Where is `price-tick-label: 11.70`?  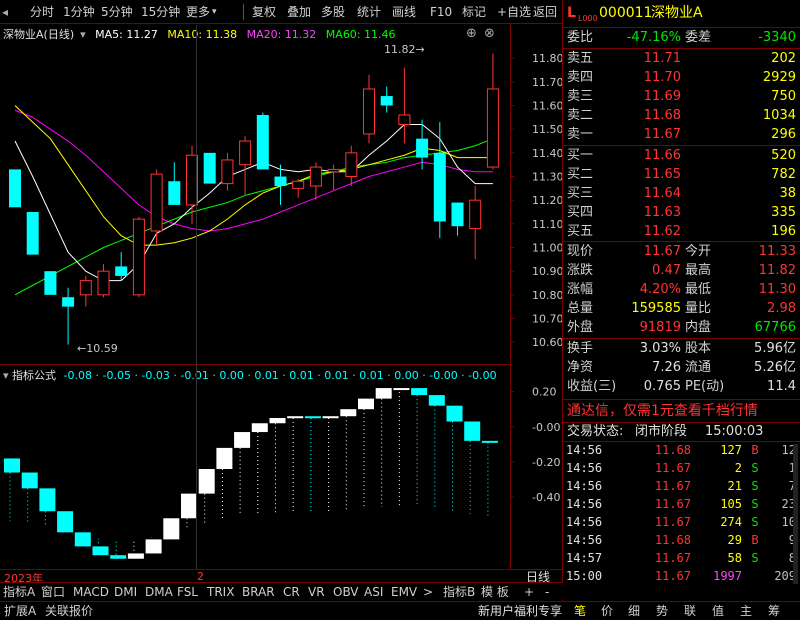 price-tick-label: 11.70 is located at coordinates (547, 82).